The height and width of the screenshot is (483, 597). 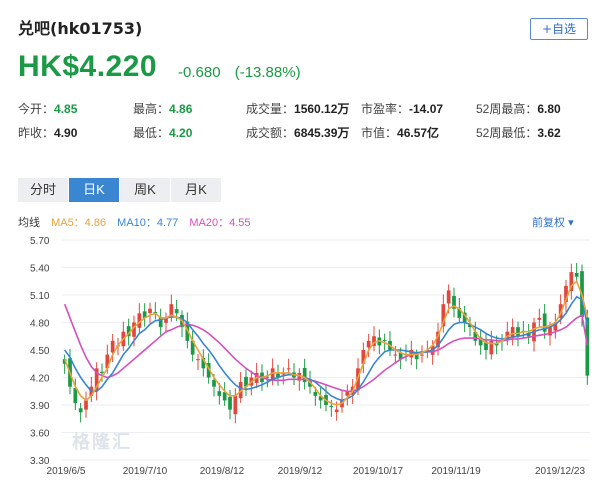 What do you see at coordinates (145, 190) in the screenshot?
I see `tab-2: 周K` at bounding box center [145, 190].